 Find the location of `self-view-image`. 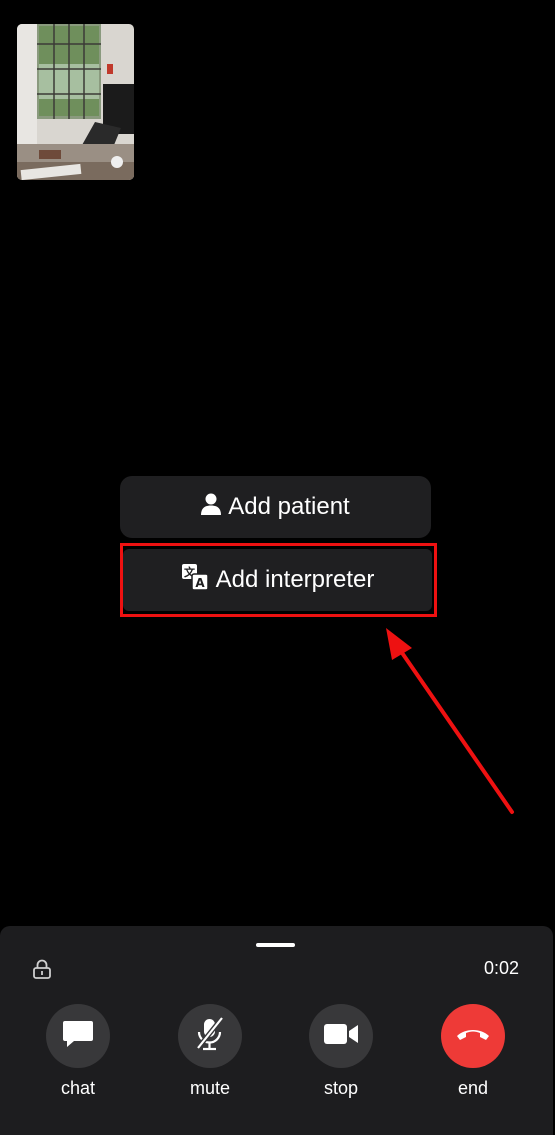

self-view-image is located at coordinates (75, 102).